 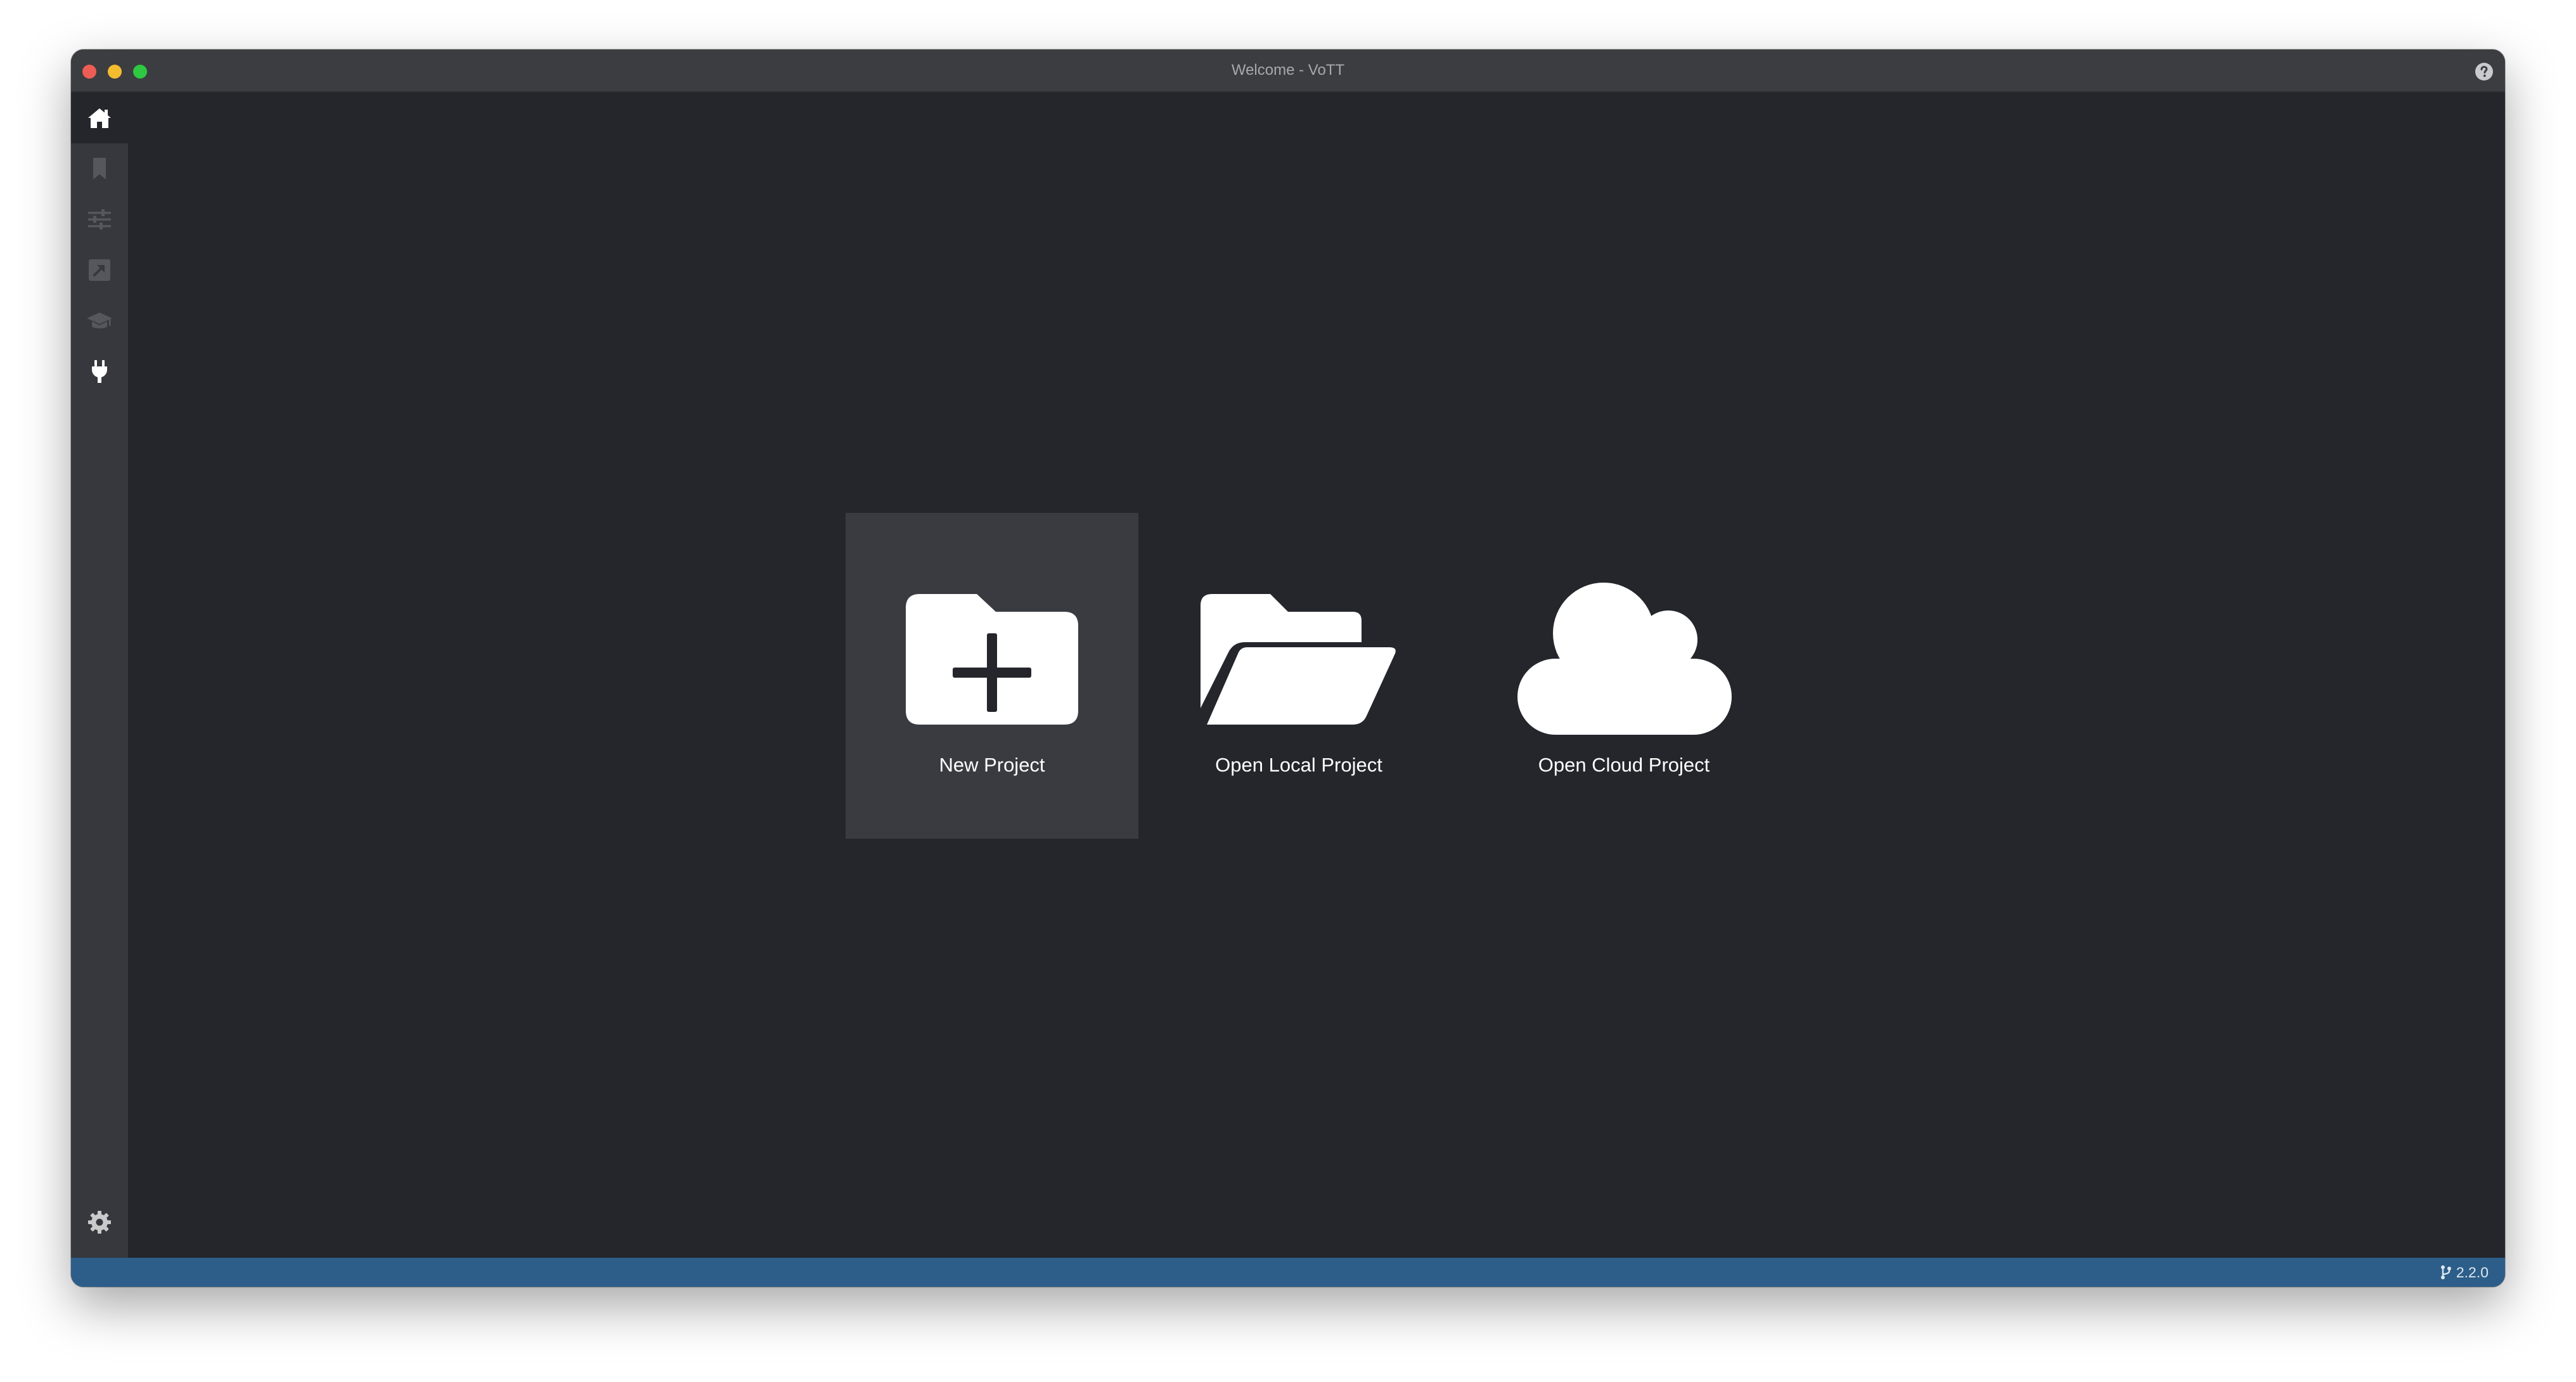 I want to click on sidebar-item-tags, so click(x=100, y=168).